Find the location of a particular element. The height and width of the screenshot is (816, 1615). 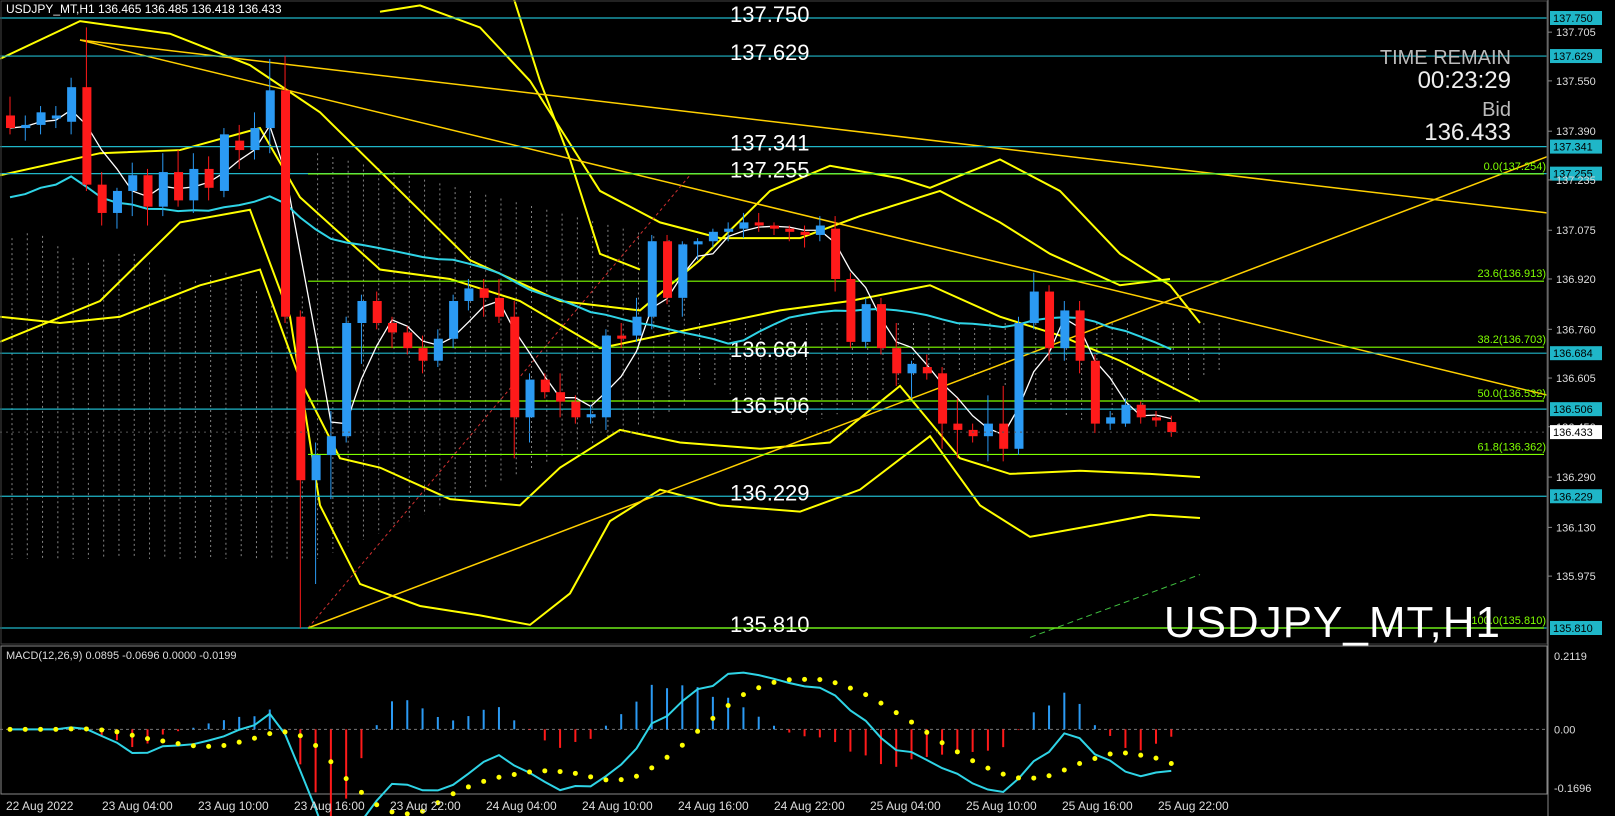

fib-label: 61.8(136.362) is located at coordinates (1512, 447).